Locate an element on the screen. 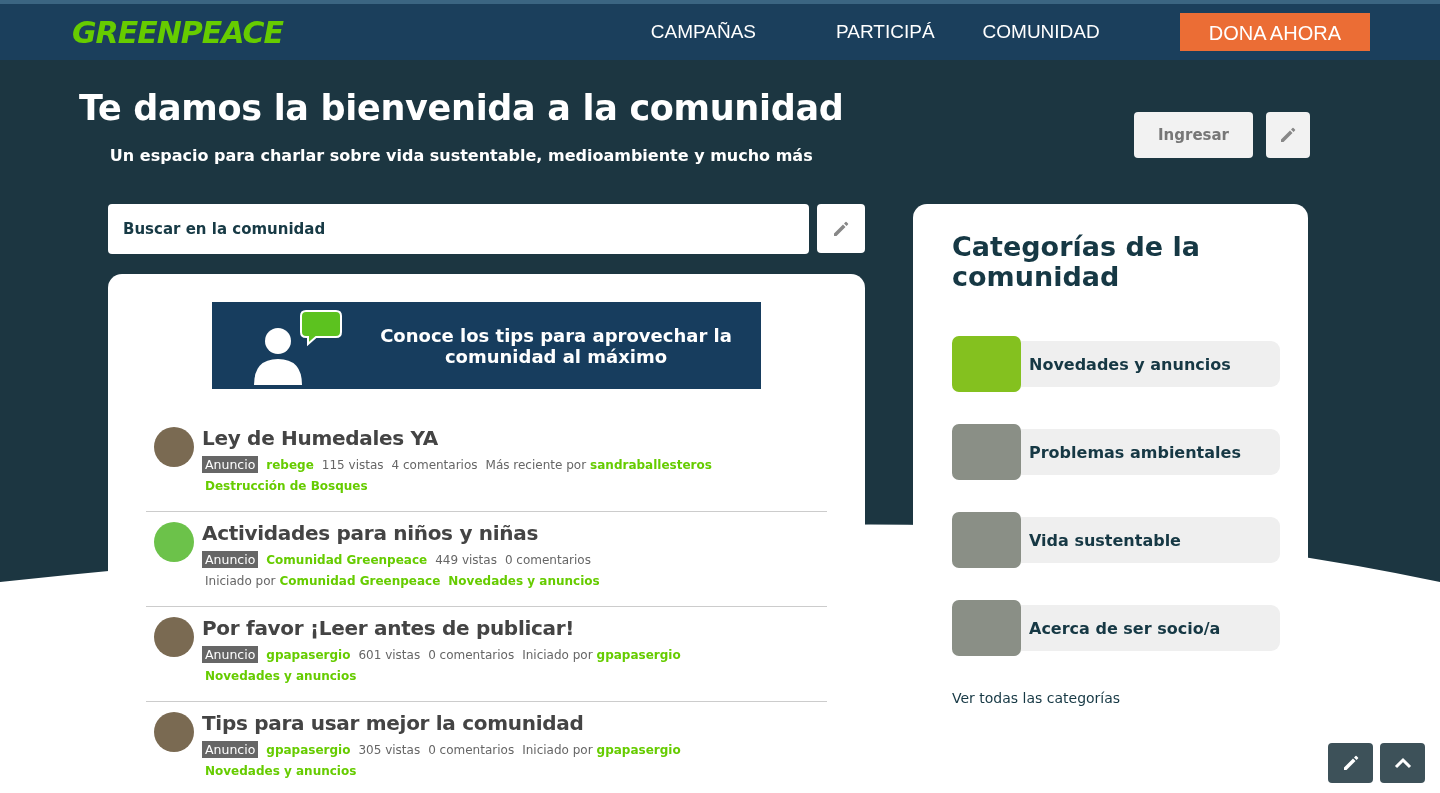 Image resolution: width=1440 pixels, height=793 pixels. logo: GREENPEACE is located at coordinates (178, 32).